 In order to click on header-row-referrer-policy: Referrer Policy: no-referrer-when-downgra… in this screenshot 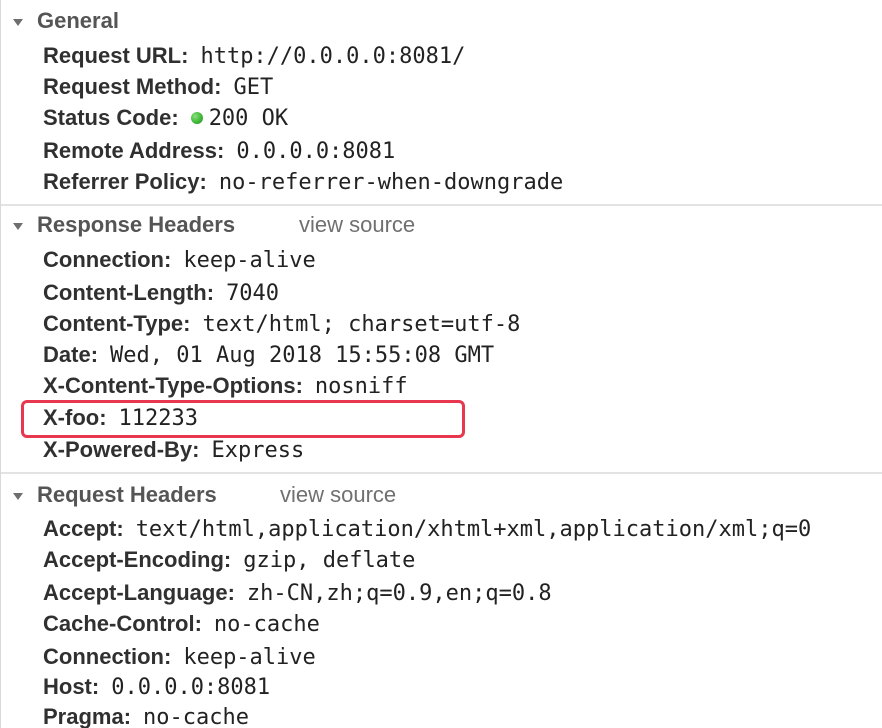, I will do `click(303, 183)`.